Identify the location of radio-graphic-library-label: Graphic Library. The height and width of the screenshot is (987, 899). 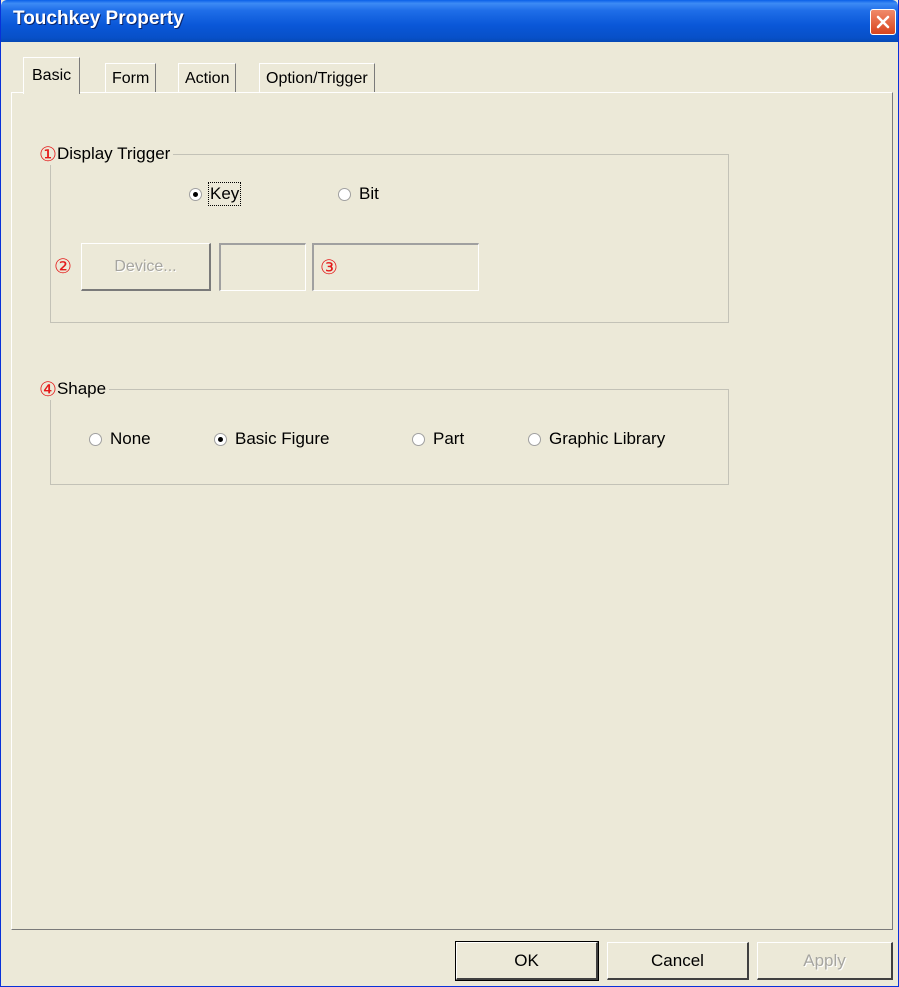
(607, 438).